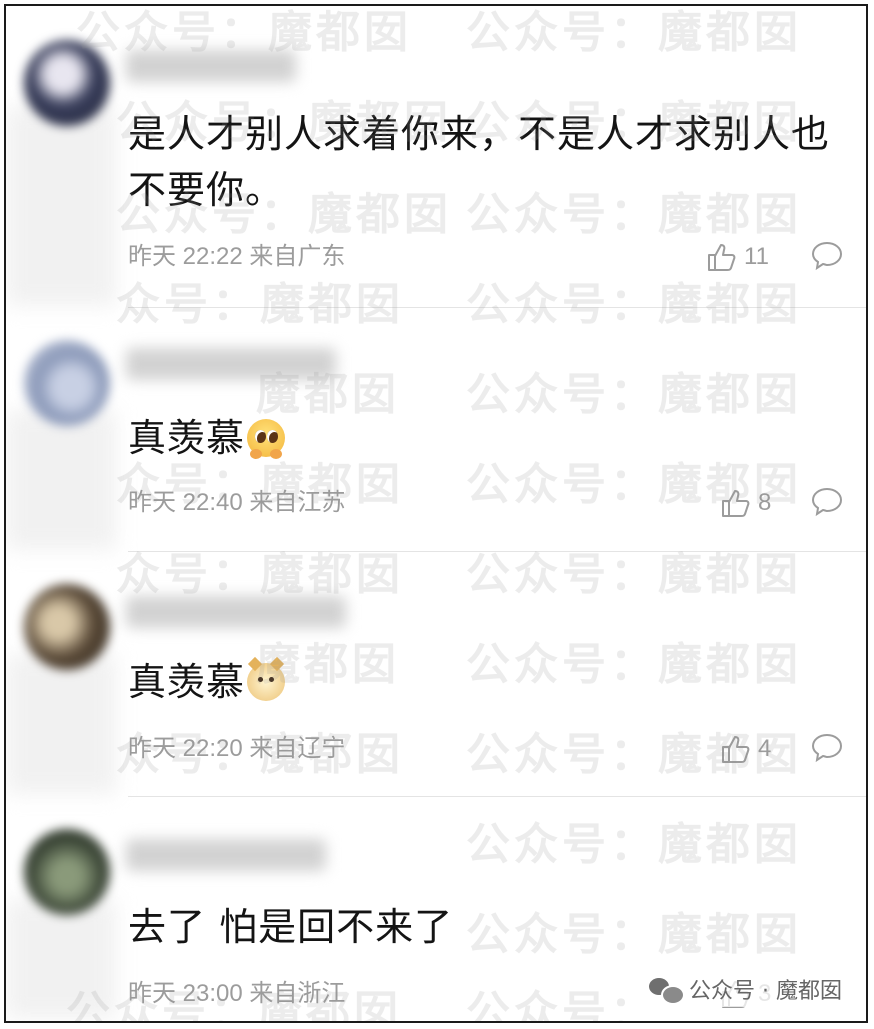  What do you see at coordinates (297, 256) in the screenshot?
I see `comment-location: 来自广东` at bounding box center [297, 256].